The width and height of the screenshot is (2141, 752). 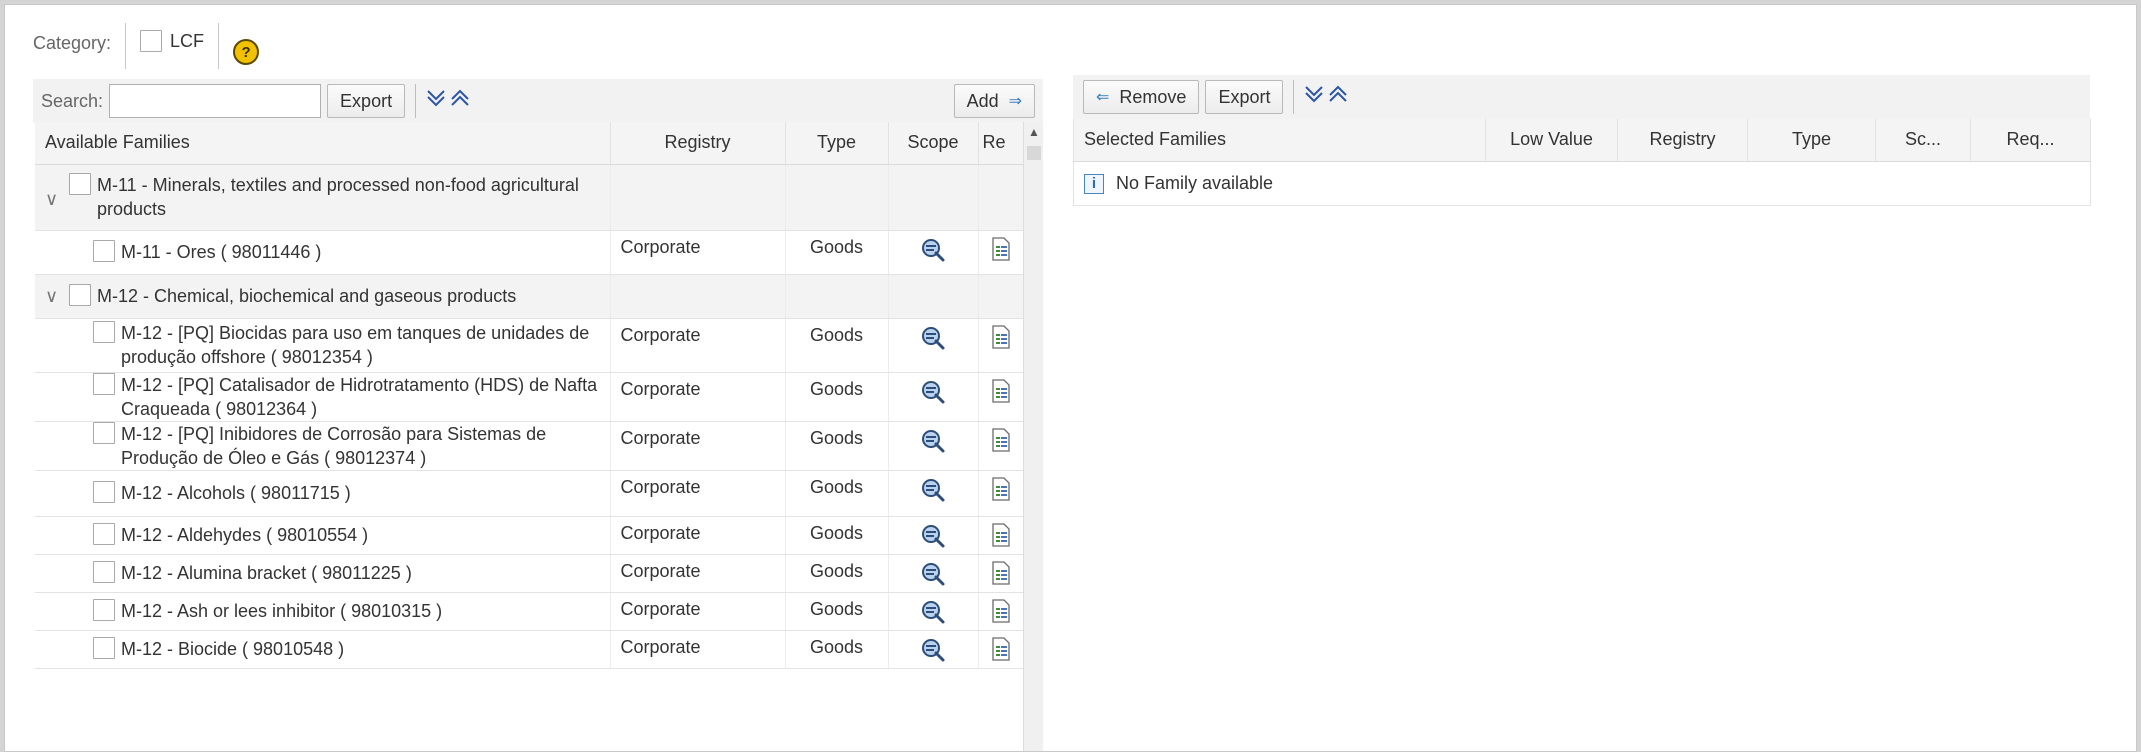 I want to click on empty-row: i No Family available, so click(x=1582, y=183).